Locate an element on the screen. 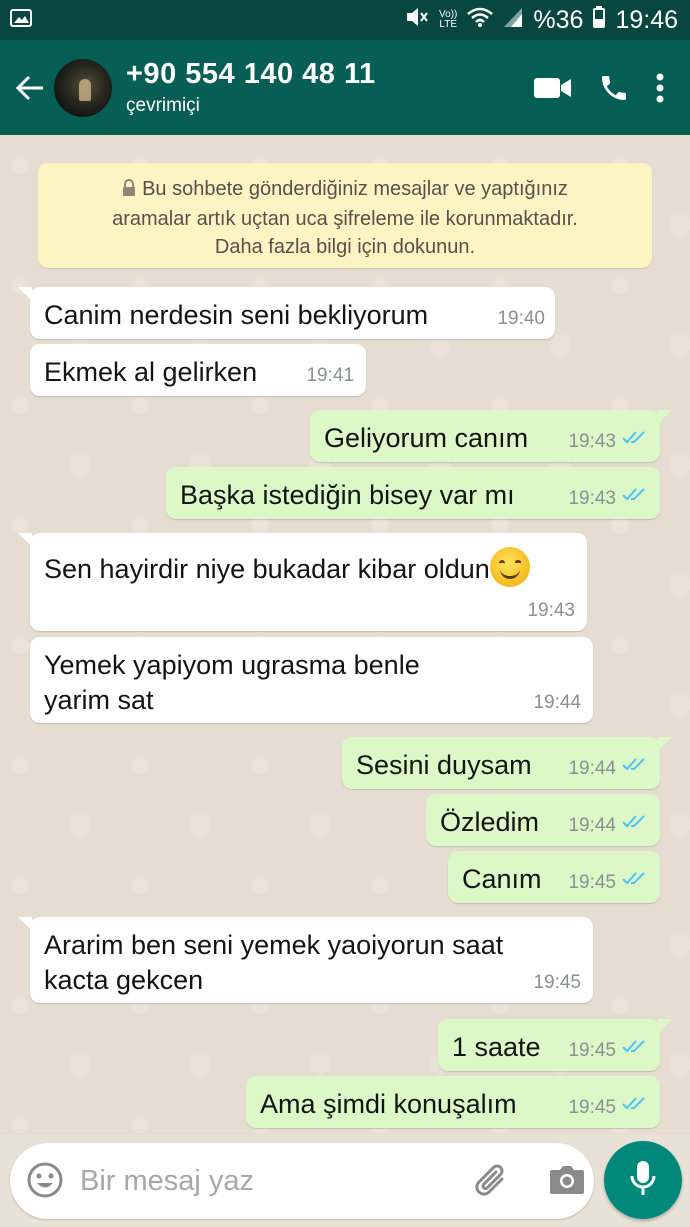 This screenshot has height=1227, width=690. mic-icon is located at coordinates (643, 1180).